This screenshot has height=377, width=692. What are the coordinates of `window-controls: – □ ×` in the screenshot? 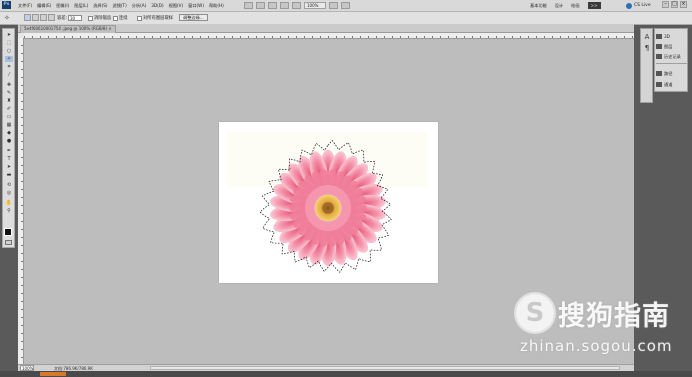 It's located at (674, 4).